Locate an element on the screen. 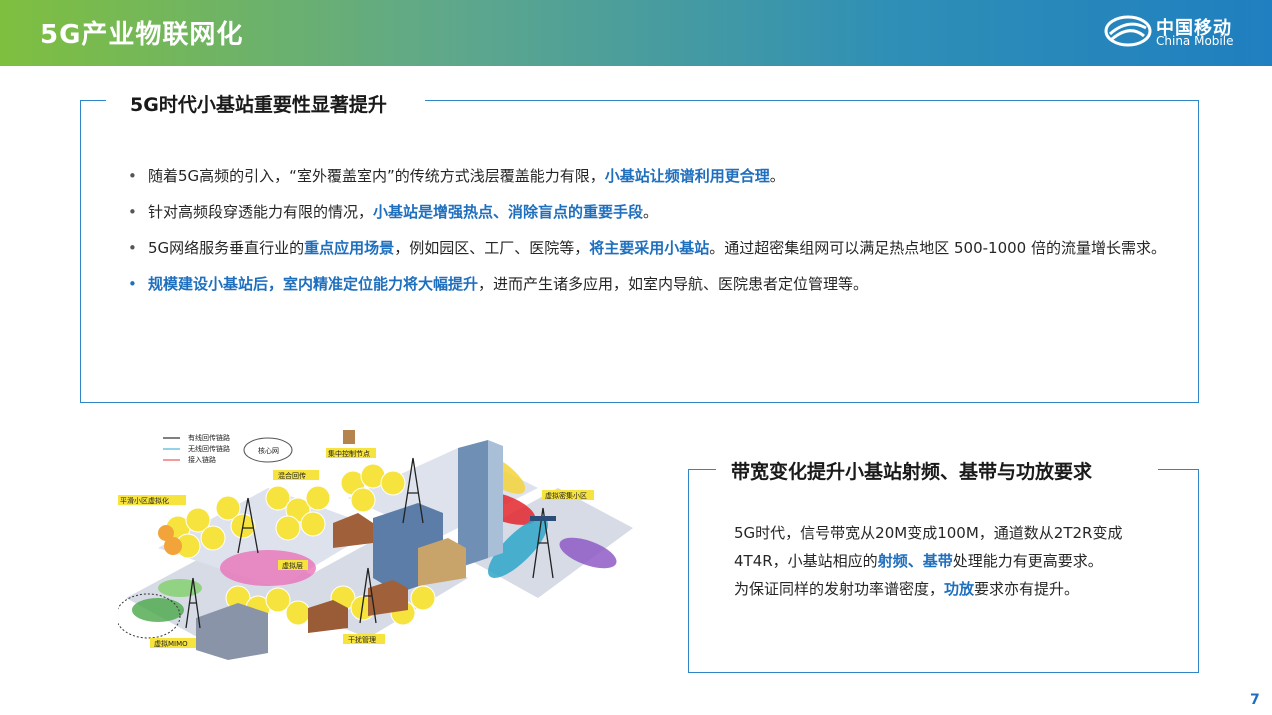 This screenshot has height=715, width=1272. logo-text-en: China Mobile is located at coordinates (1195, 41).